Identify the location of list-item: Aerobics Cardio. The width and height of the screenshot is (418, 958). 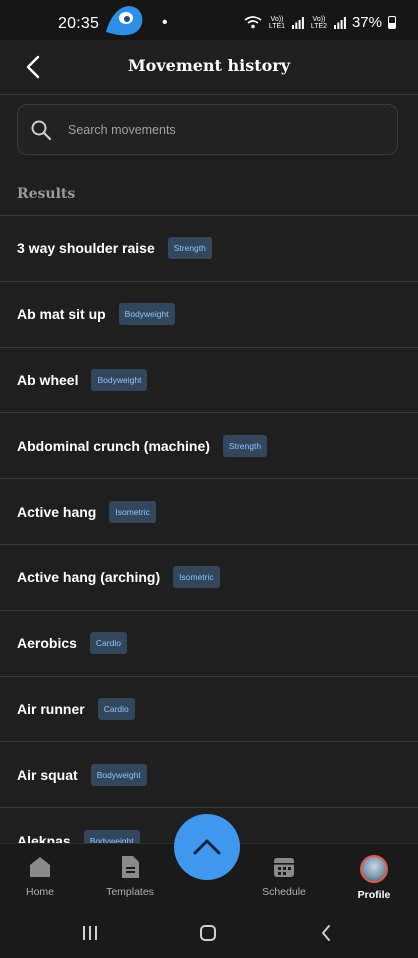
(209, 644).